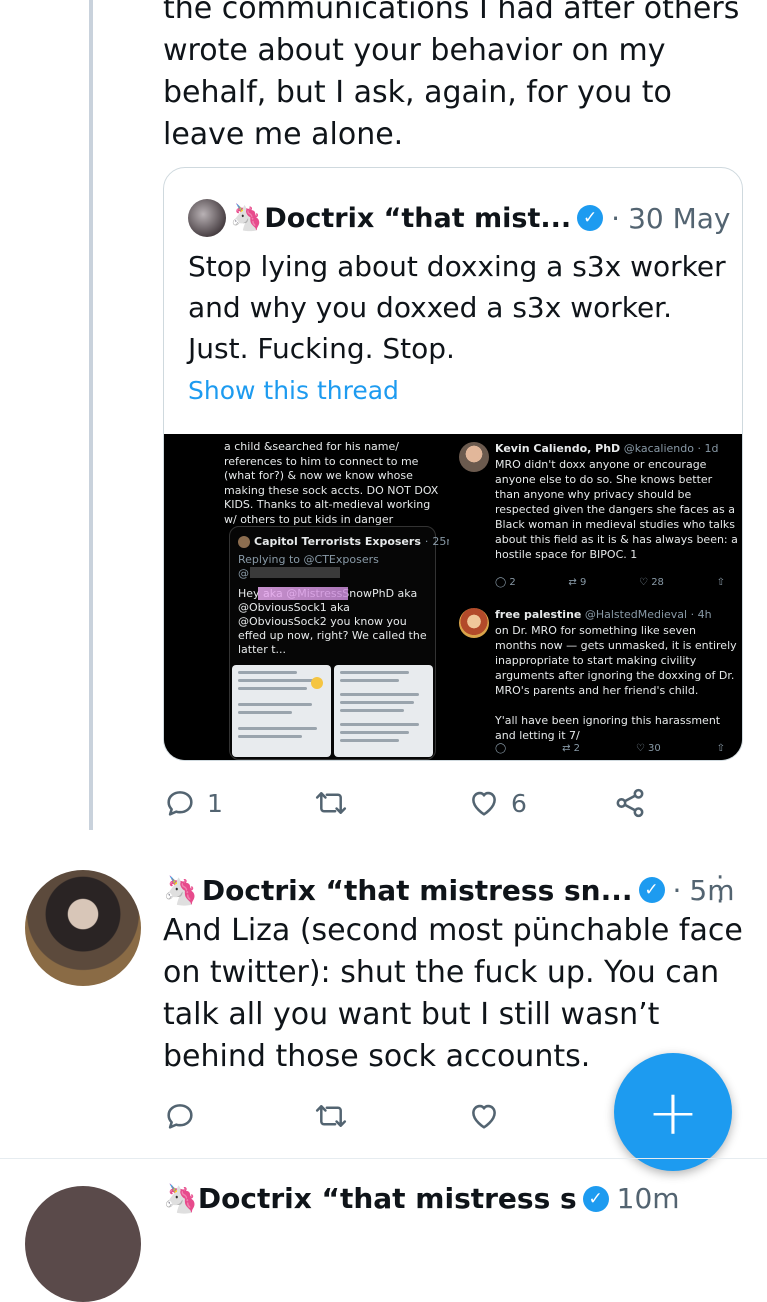 This screenshot has height=1302, width=767. What do you see at coordinates (610, 582) in the screenshot?
I see `screenshot-actions: ◯ 2 ⇄ 9 ♡ 28 ⇧` at bounding box center [610, 582].